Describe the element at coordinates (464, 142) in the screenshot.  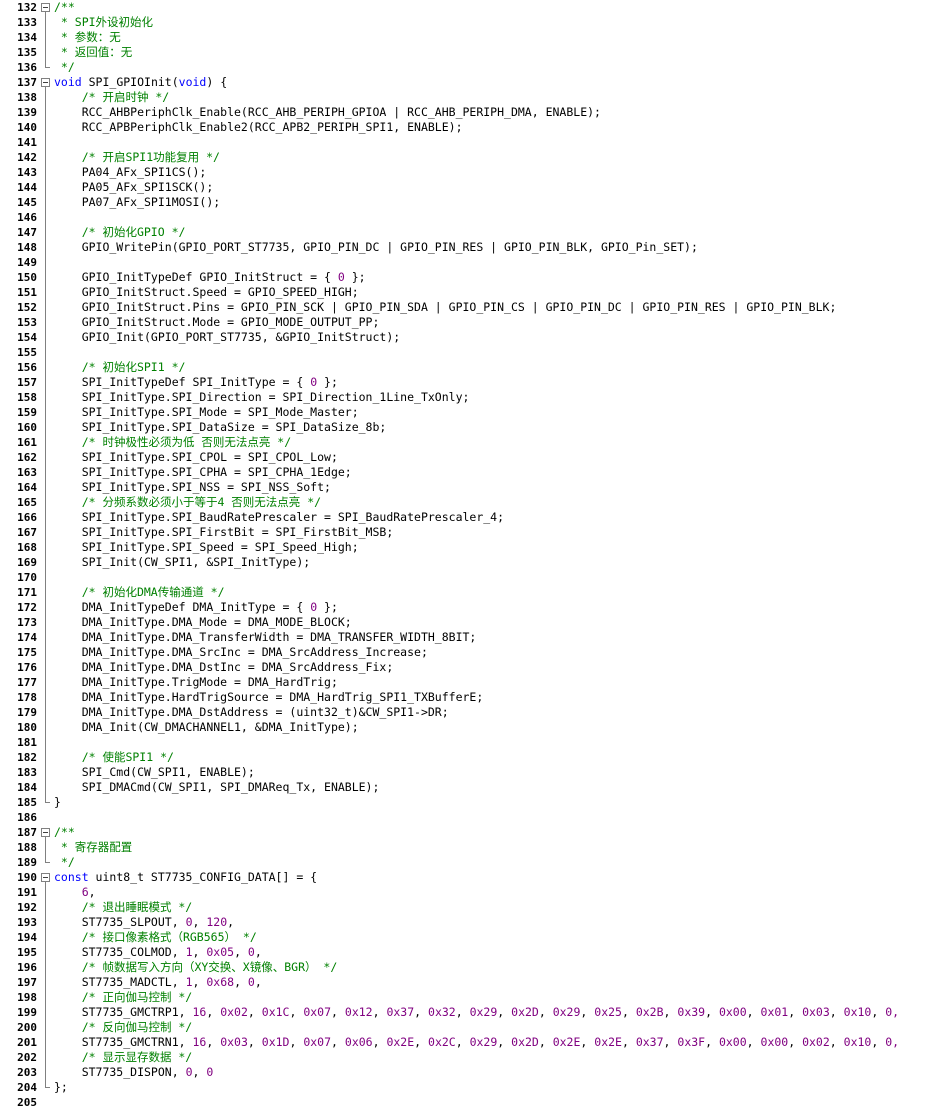
I see `code-line: 141` at that location.